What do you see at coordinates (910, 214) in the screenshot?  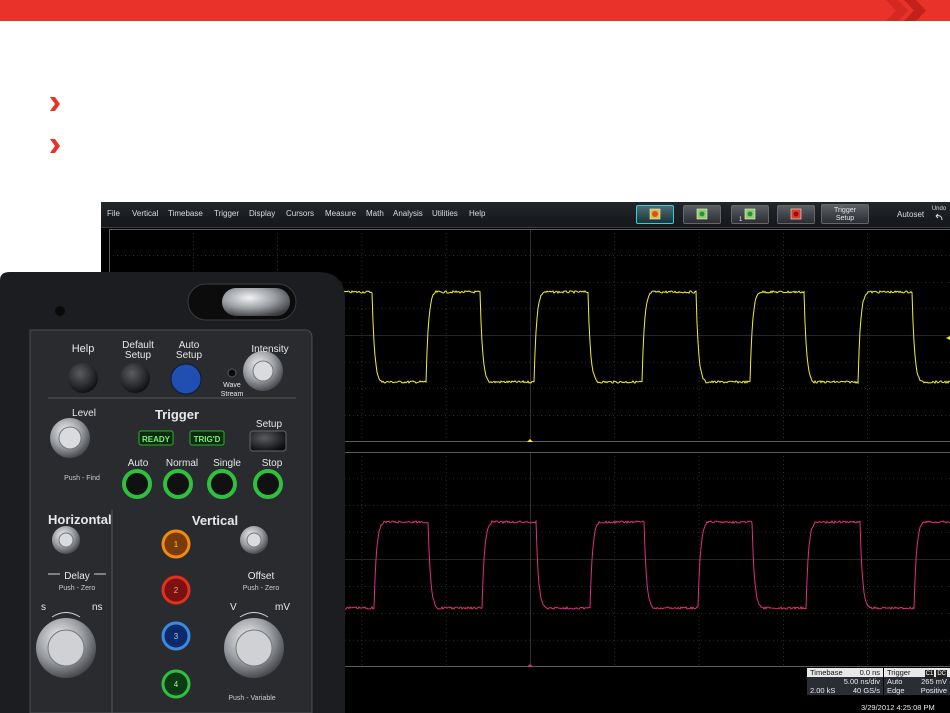 I see `autoset-button: Autoset` at bounding box center [910, 214].